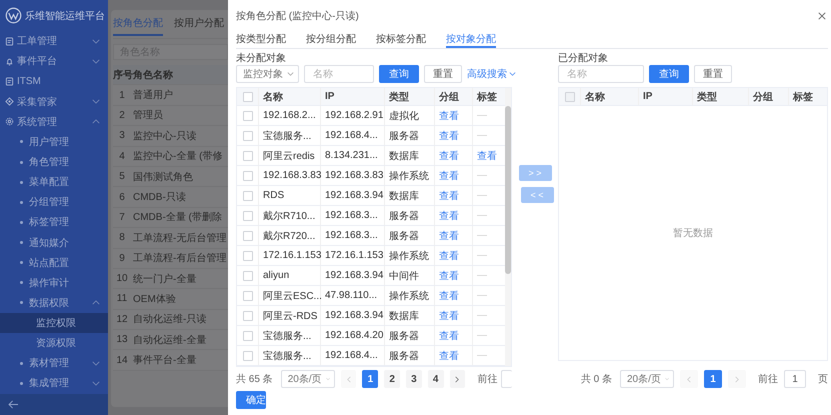 This screenshot has width=831, height=415. What do you see at coordinates (54, 202) in the screenshot?
I see `sidebar-item: 分组管理` at bounding box center [54, 202].